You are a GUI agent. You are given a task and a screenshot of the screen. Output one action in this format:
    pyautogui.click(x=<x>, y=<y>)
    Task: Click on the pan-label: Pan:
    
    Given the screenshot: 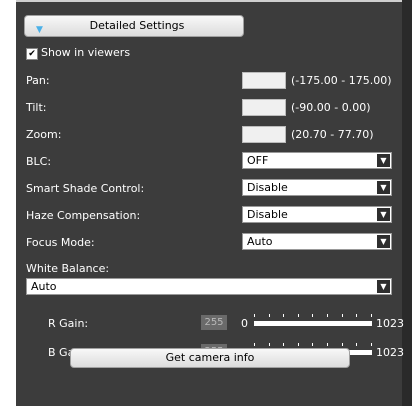 What is the action you would take?
    pyautogui.click(x=38, y=80)
    